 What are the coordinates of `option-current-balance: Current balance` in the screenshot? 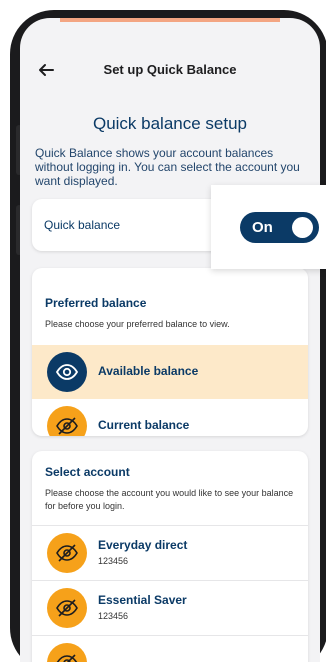 It's located at (170, 417).